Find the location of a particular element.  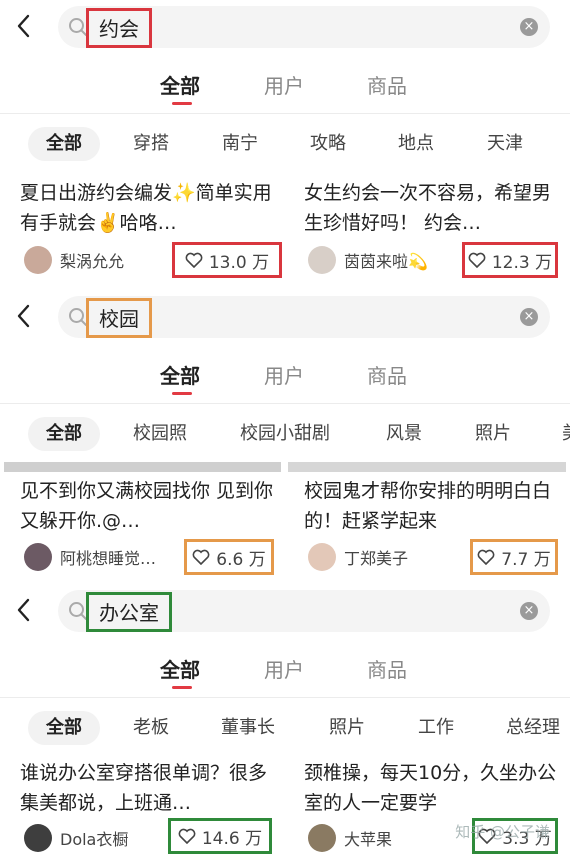

filter-chips: 全部 老板 董事长 照片 工作 总经理 is located at coordinates (285, 728).